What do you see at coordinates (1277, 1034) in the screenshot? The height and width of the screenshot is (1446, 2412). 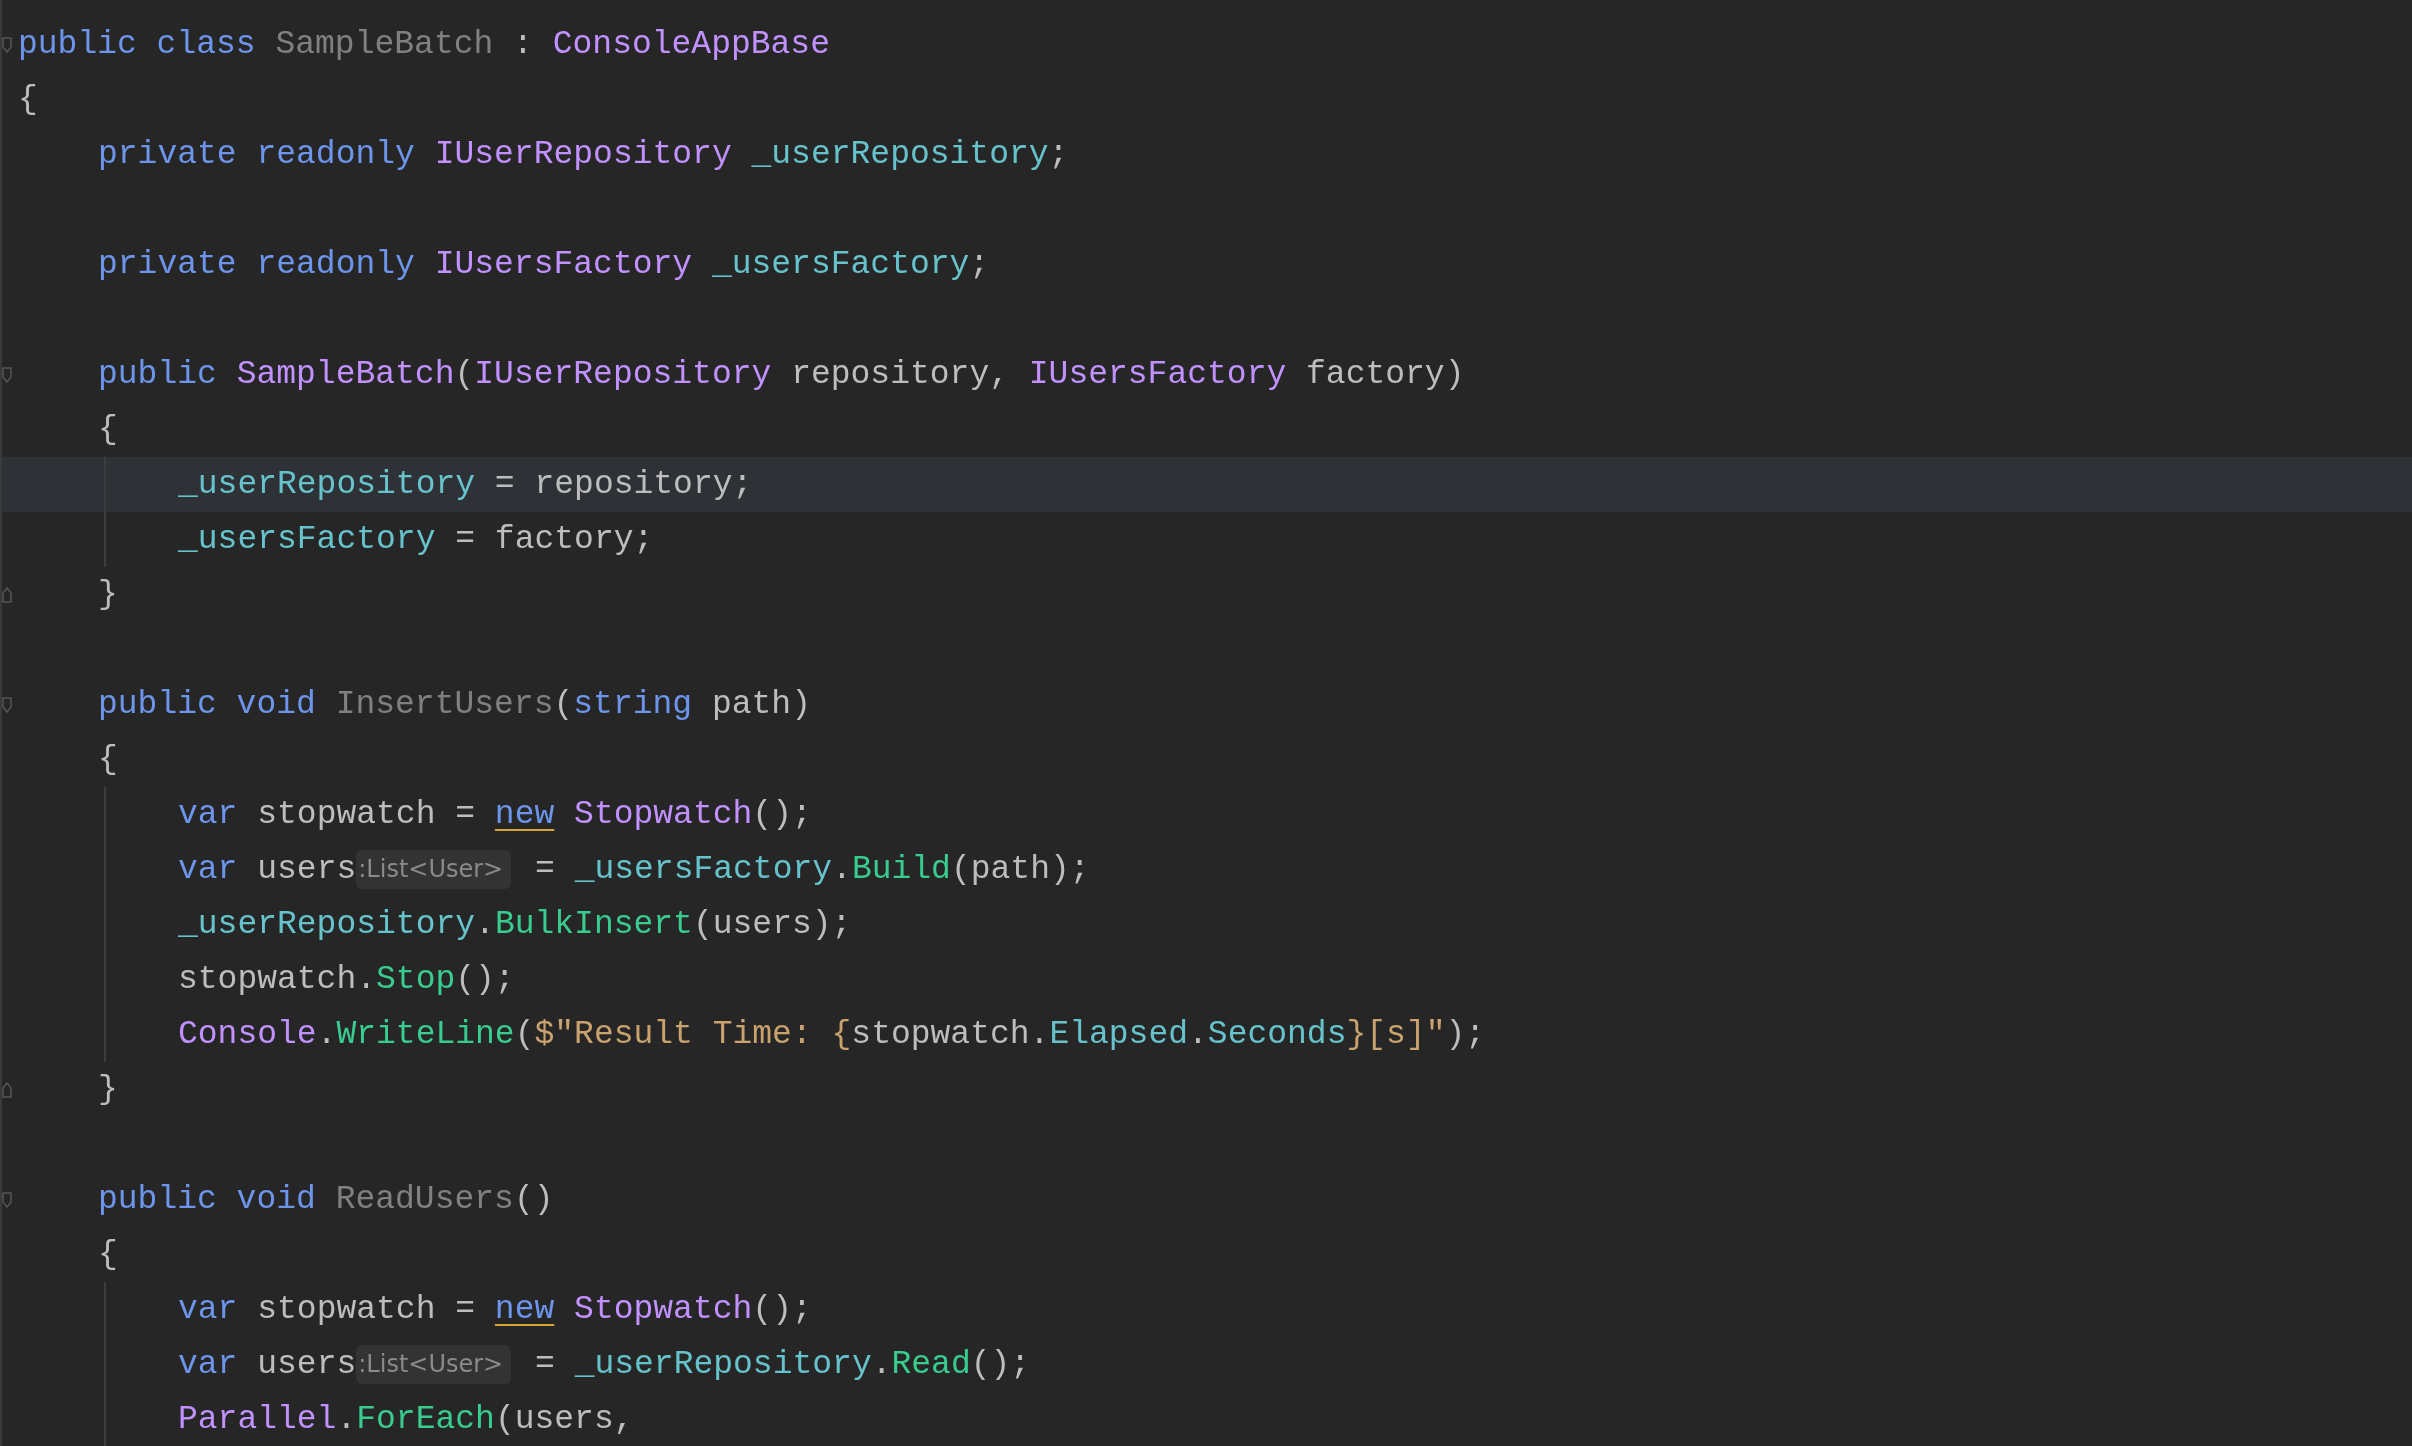 I see `code-token: Seconds` at bounding box center [1277, 1034].